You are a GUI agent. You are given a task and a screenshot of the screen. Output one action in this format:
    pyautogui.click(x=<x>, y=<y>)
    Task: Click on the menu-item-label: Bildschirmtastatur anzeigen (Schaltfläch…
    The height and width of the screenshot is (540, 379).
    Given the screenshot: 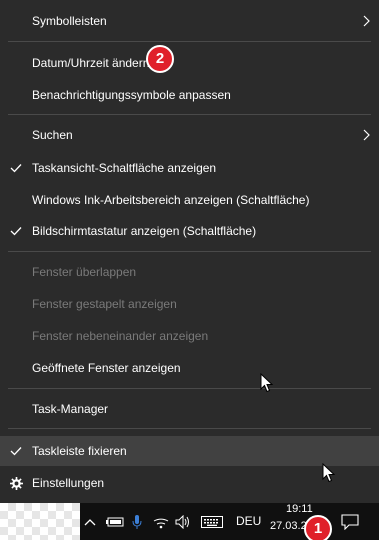 What is the action you would take?
    pyautogui.click(x=144, y=231)
    